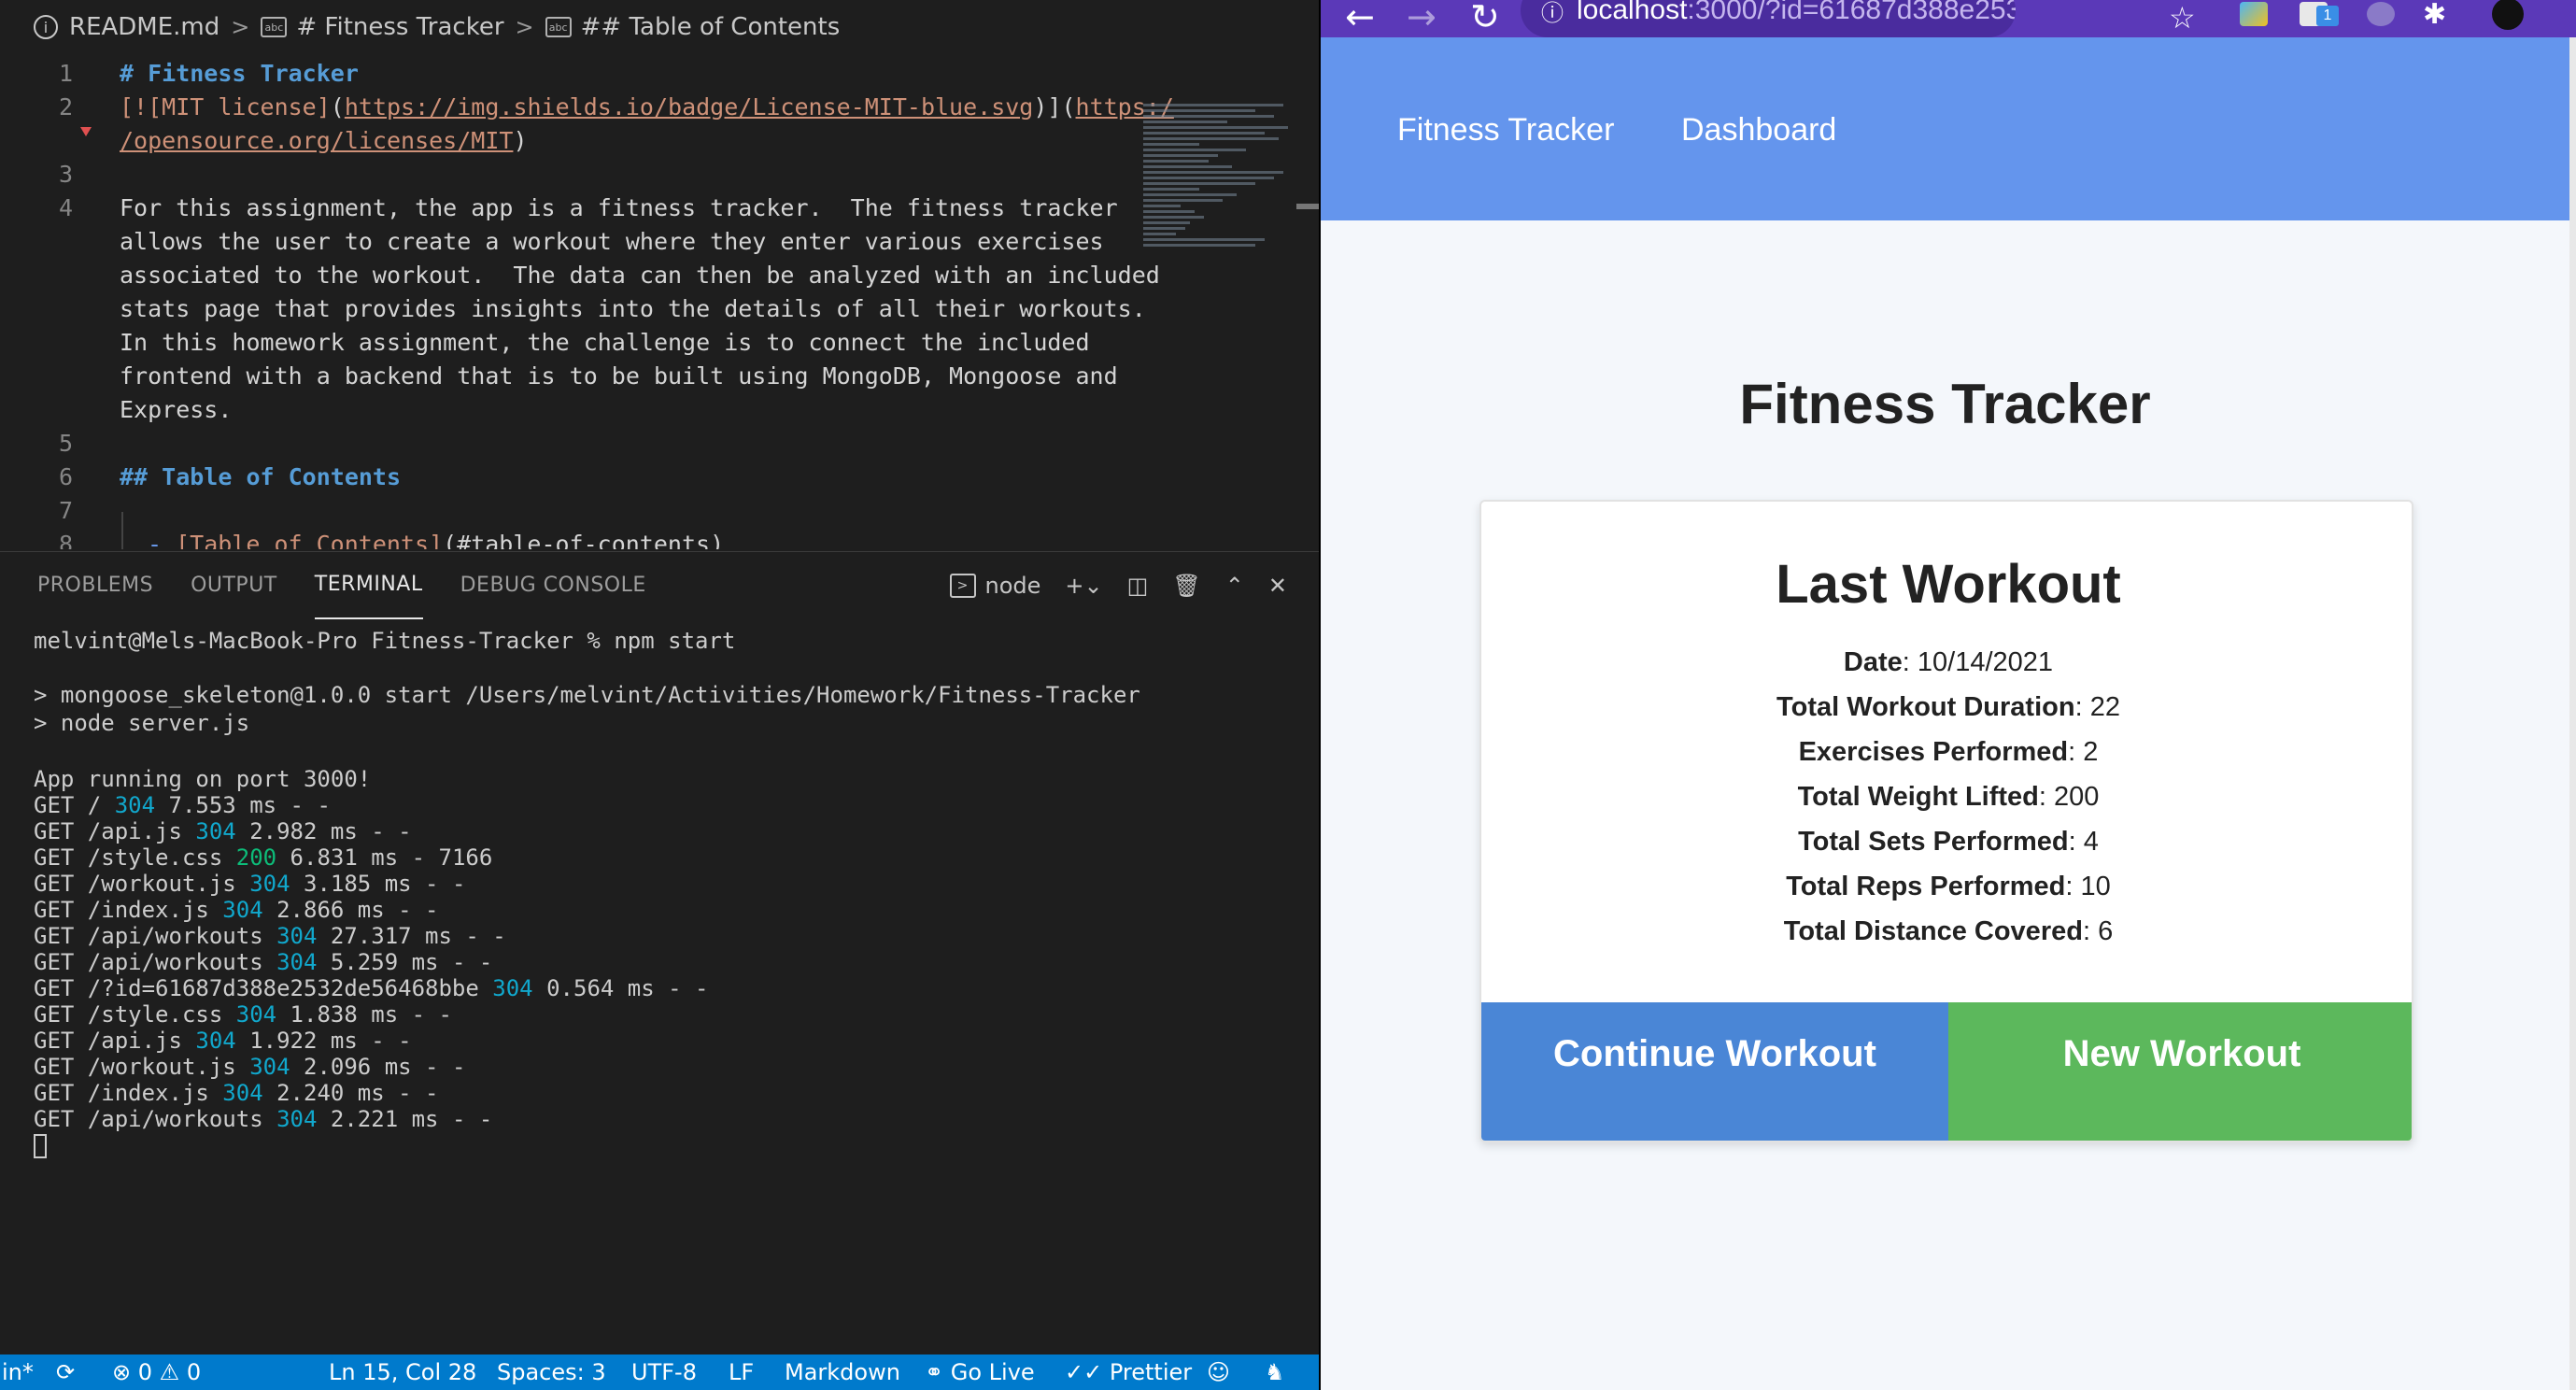 The width and height of the screenshot is (2576, 1390). What do you see at coordinates (1933, 931) in the screenshot?
I see `stat-label: Total Distance Covered` at bounding box center [1933, 931].